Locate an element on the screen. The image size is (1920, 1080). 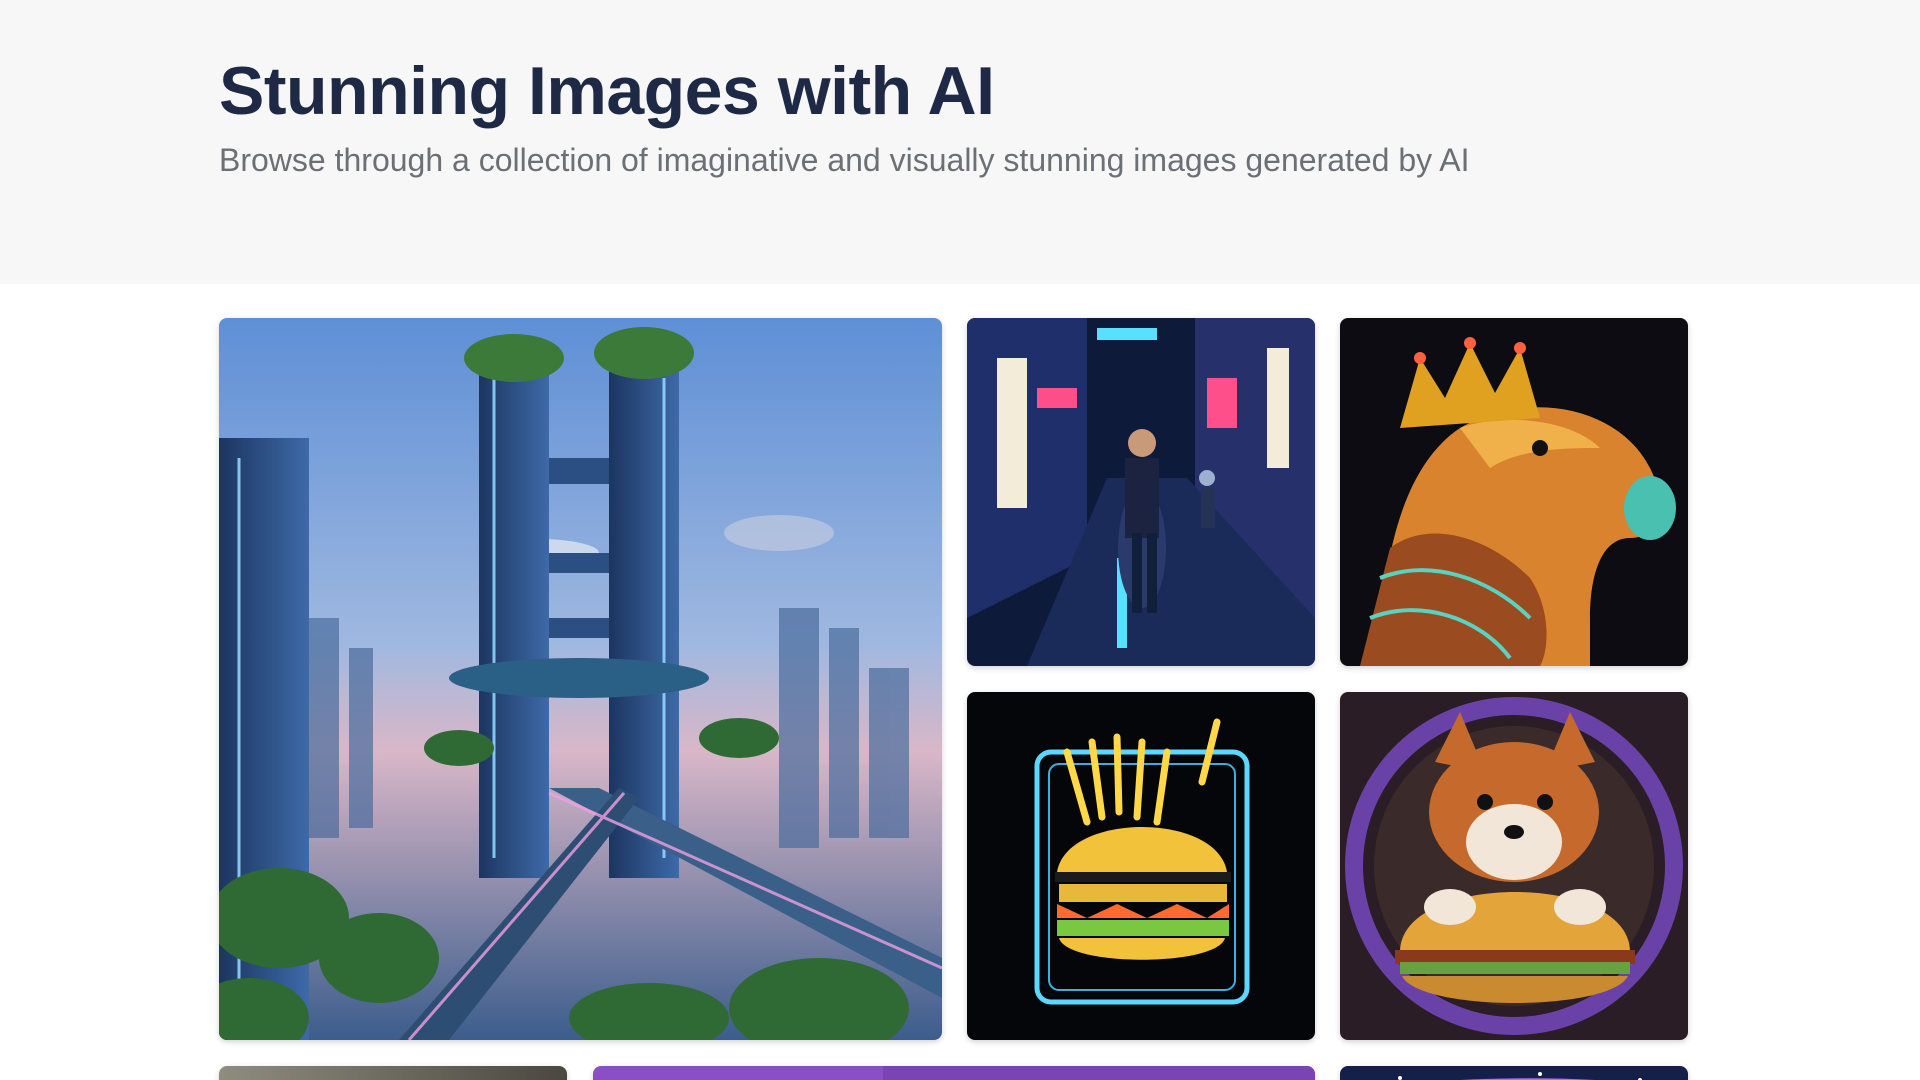
shiba-image-art is located at coordinates (1514, 866).